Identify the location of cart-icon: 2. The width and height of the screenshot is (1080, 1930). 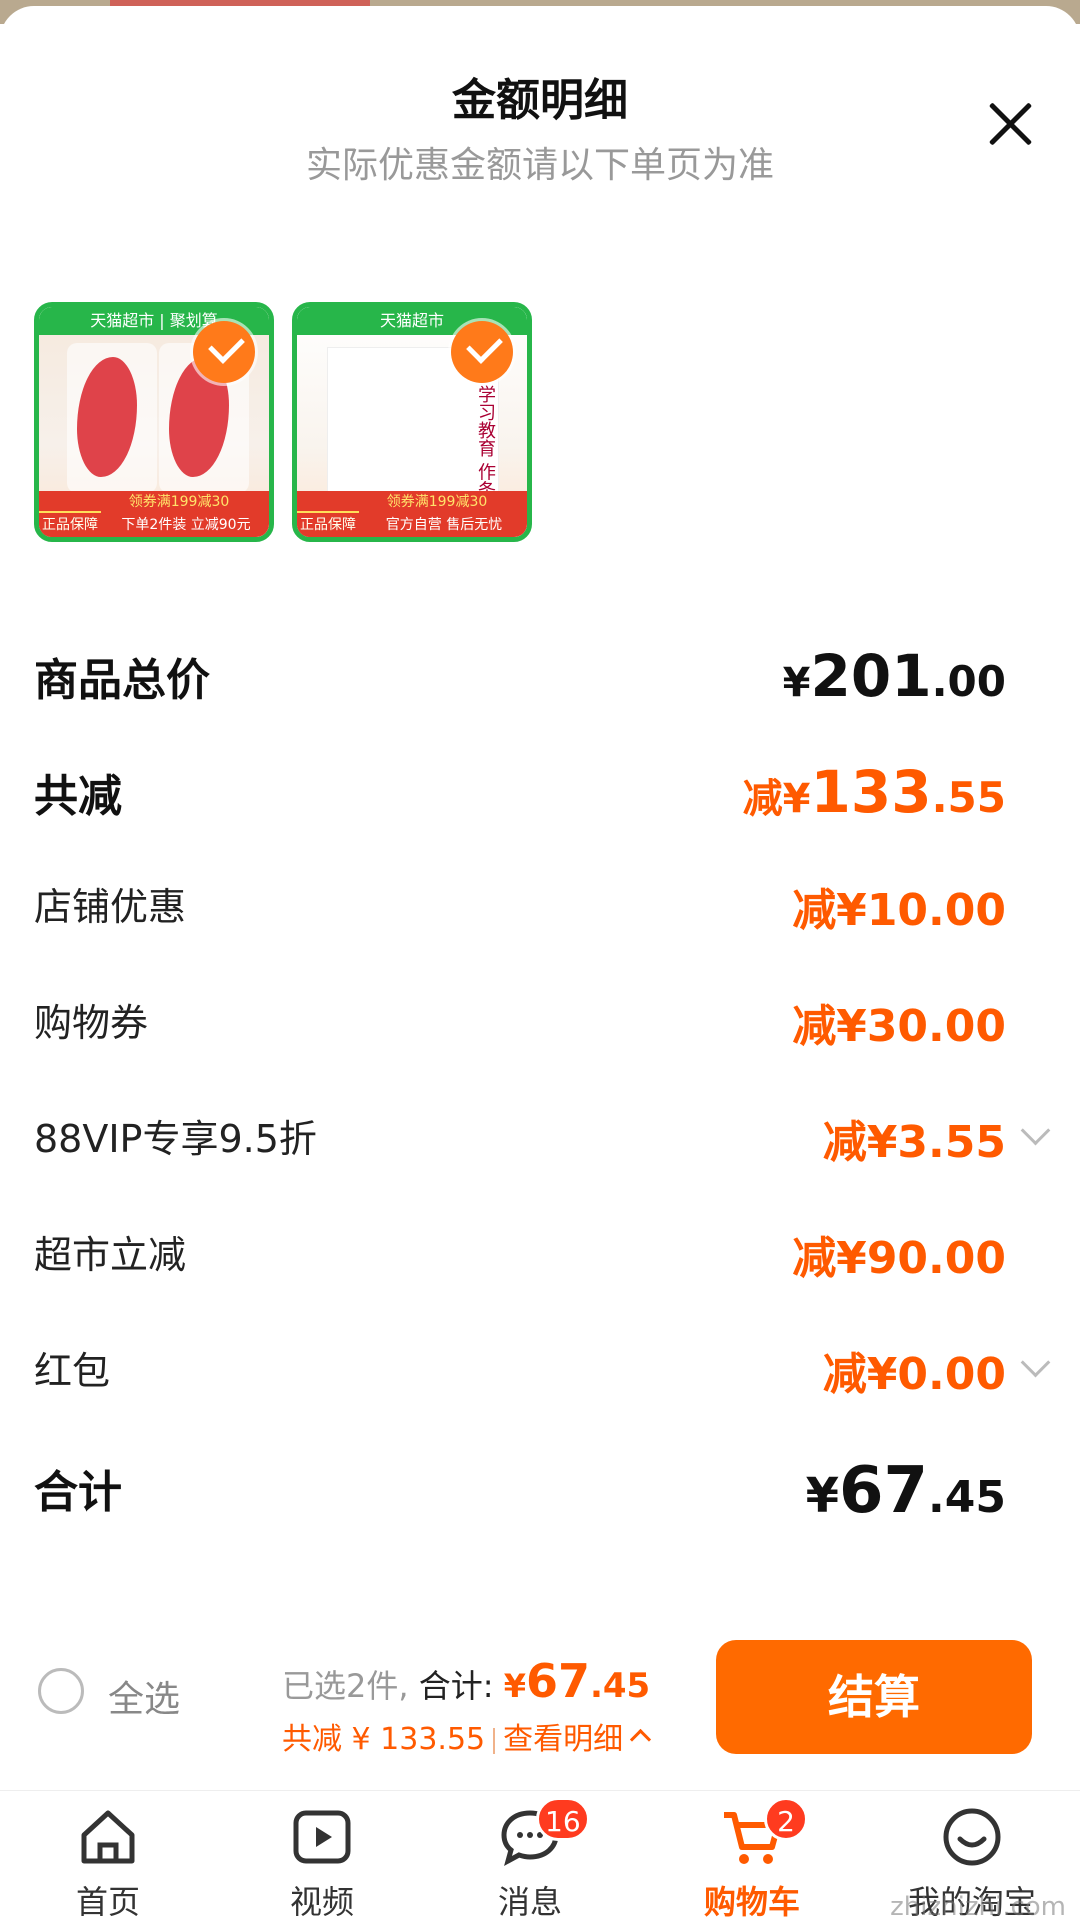
(764, 1833).